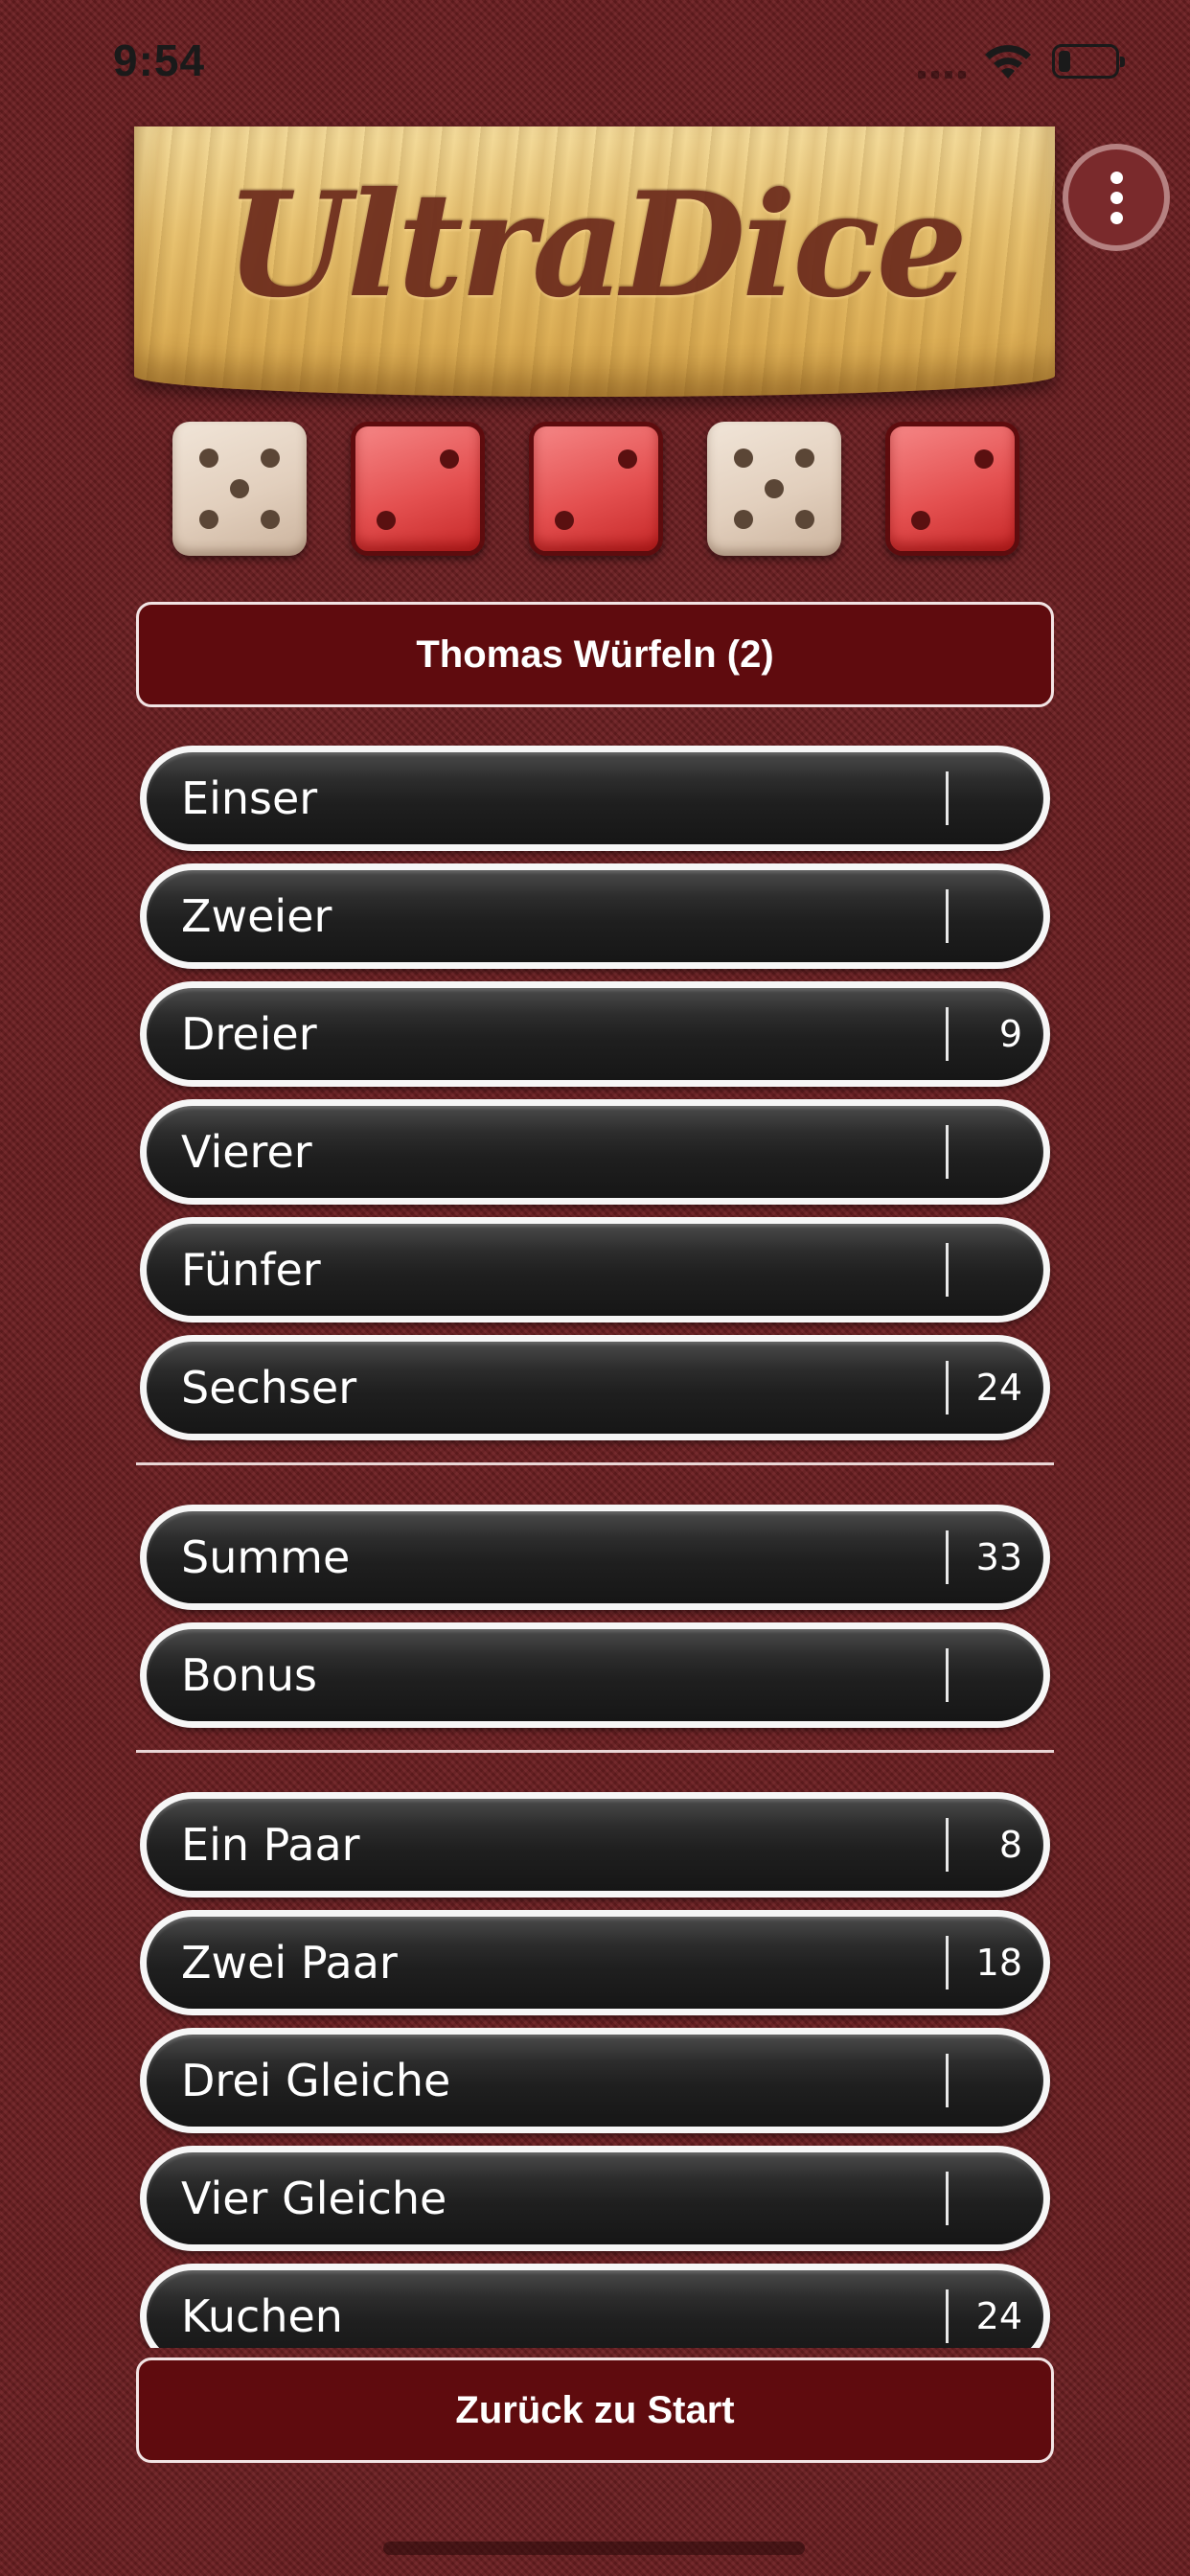 This screenshot has width=1190, height=2576. What do you see at coordinates (595, 916) in the screenshot?
I see `score-row-zweier: Zweier` at bounding box center [595, 916].